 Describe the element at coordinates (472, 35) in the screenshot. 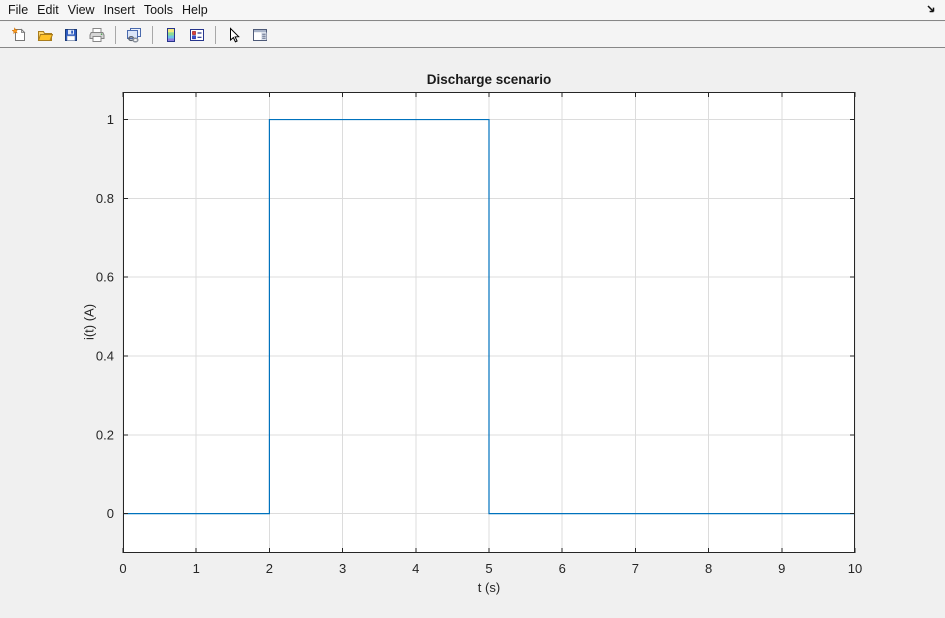

I see `figure-toolbar` at that location.